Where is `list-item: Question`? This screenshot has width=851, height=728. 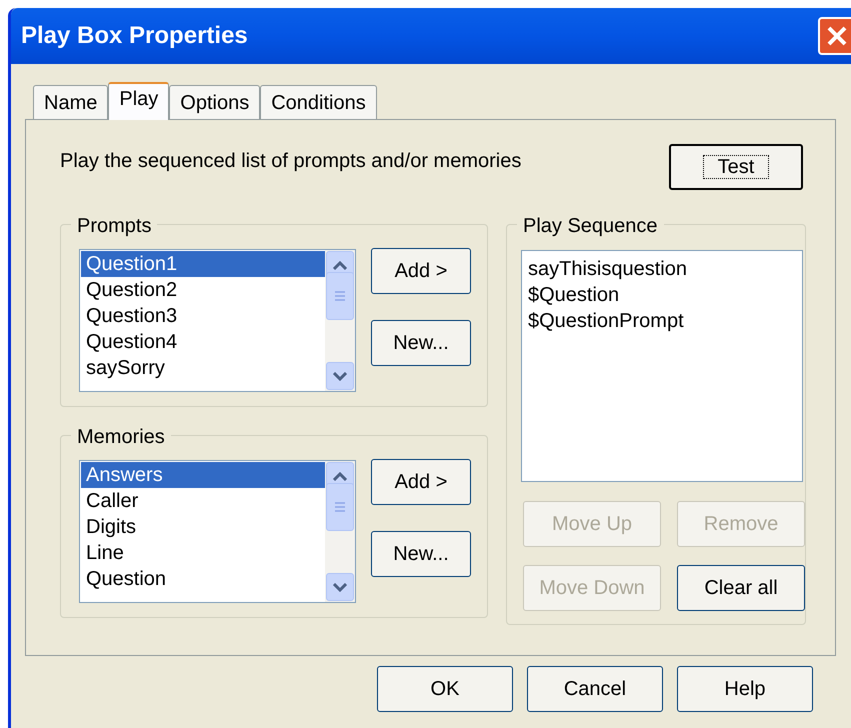
list-item: Question is located at coordinates (203, 579).